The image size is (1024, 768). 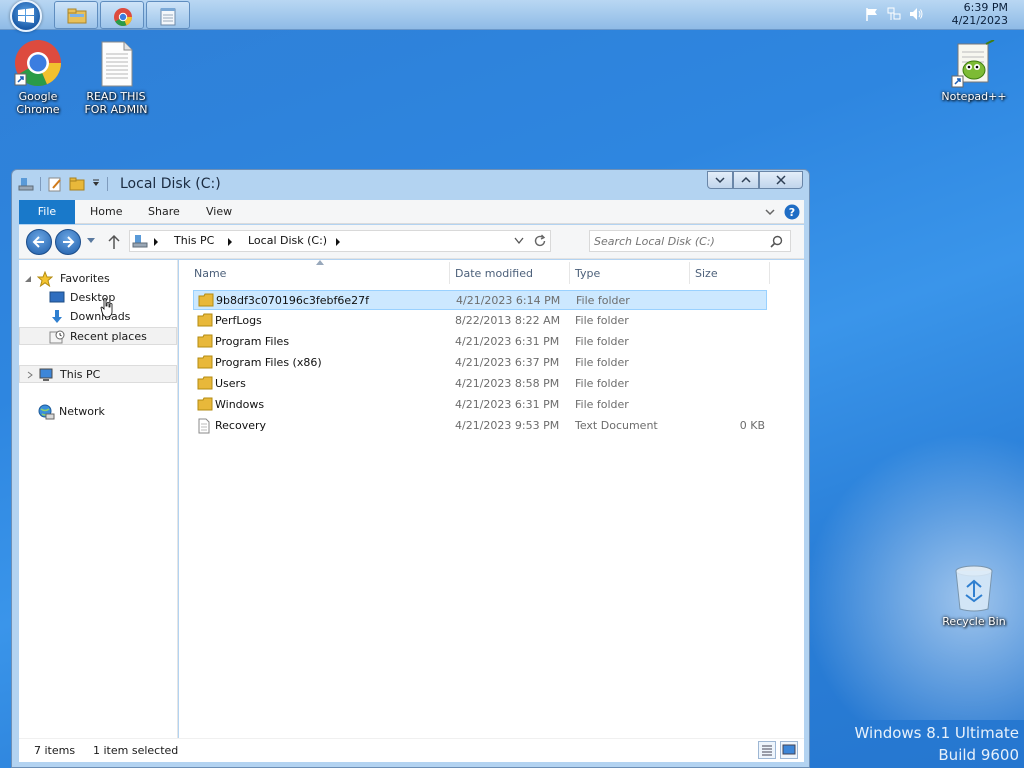 What do you see at coordinates (480, 321) in the screenshot?
I see `table-row: PerfLogs 8/22/2013 8:22 AM File folder` at bounding box center [480, 321].